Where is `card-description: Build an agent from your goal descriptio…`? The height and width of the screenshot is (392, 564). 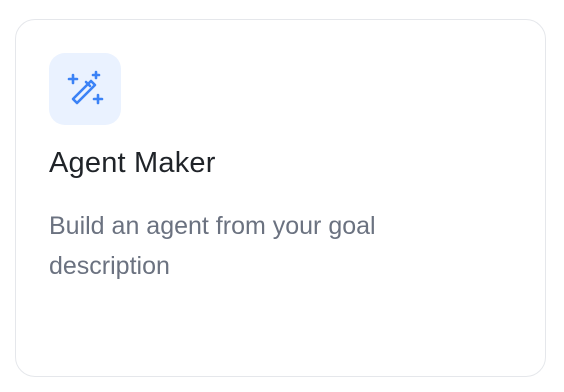
card-description: Build an agent from your goal descriptio… is located at coordinates (212, 246).